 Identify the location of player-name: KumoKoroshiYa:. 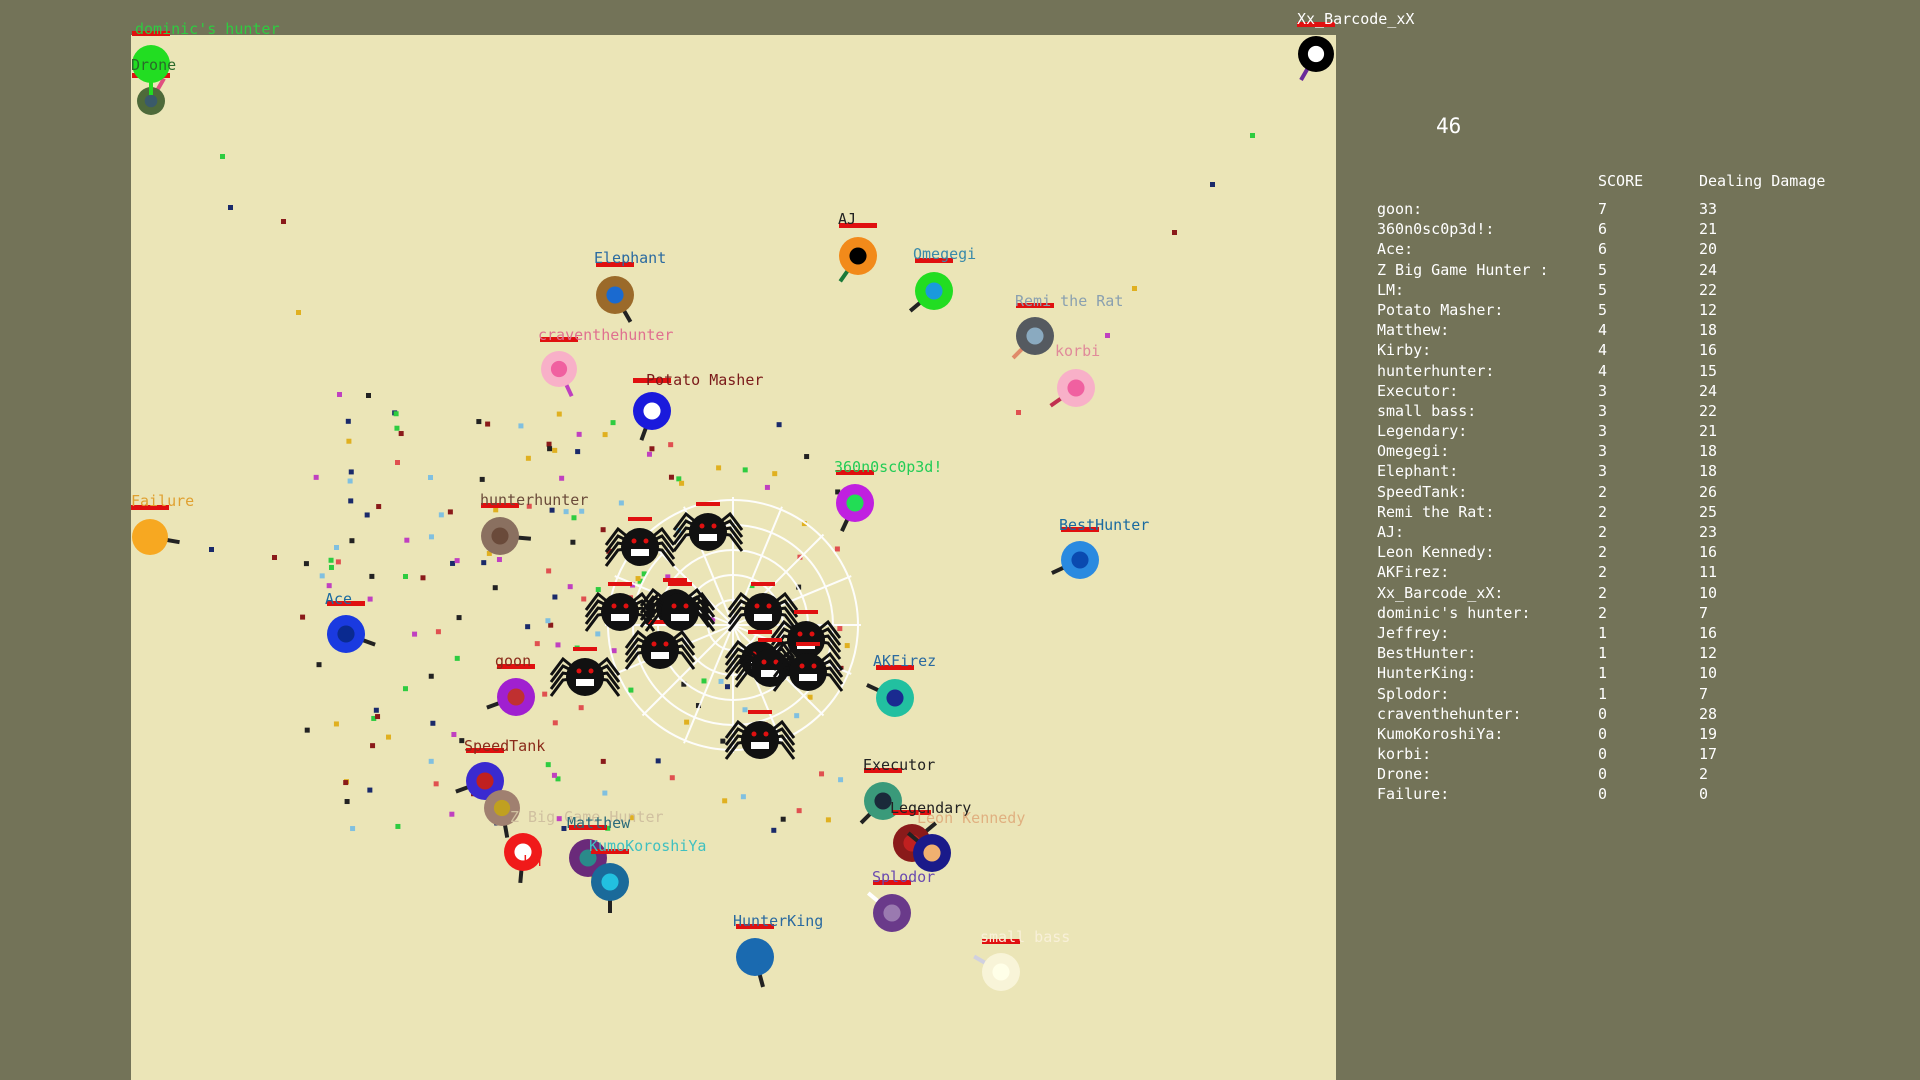
(1440, 733).